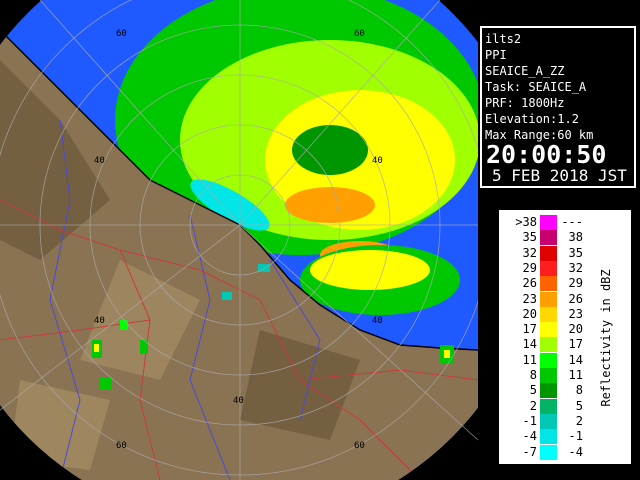 The width and height of the screenshot is (640, 480). What do you see at coordinates (529, 252) in the screenshot?
I see `legend-low-value: 32` at bounding box center [529, 252].